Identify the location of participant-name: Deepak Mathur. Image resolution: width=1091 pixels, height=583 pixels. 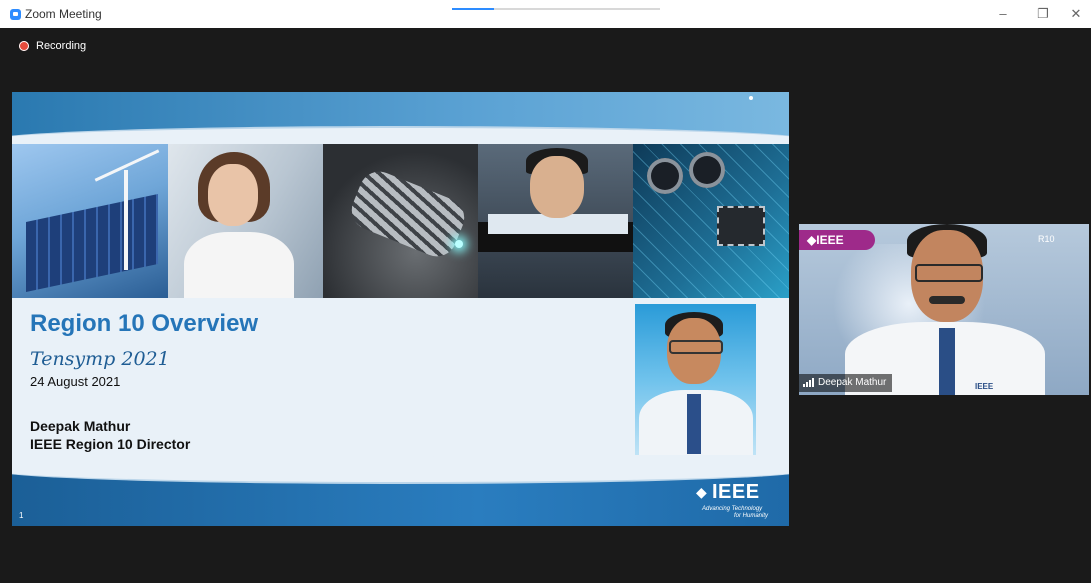
(852, 382).